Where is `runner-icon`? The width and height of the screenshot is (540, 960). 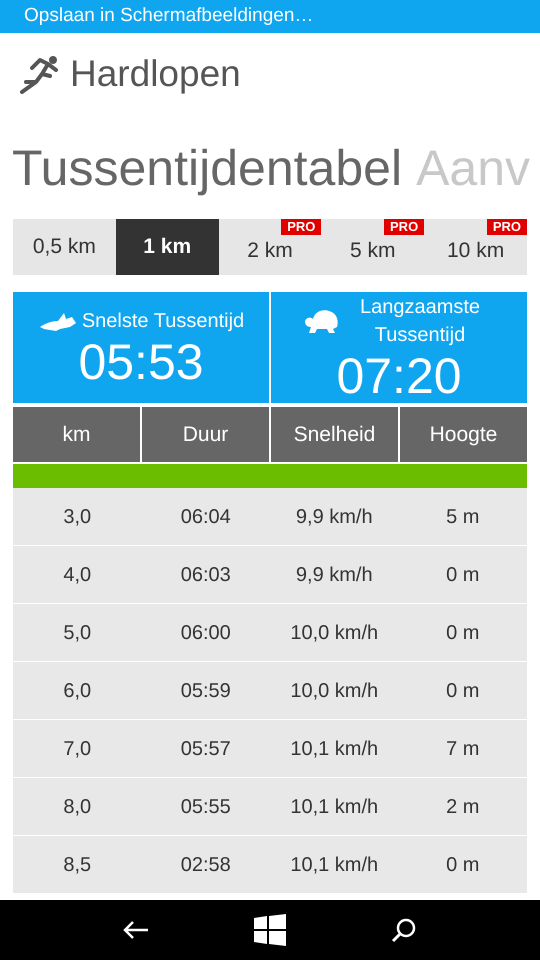
runner-icon is located at coordinates (39, 74).